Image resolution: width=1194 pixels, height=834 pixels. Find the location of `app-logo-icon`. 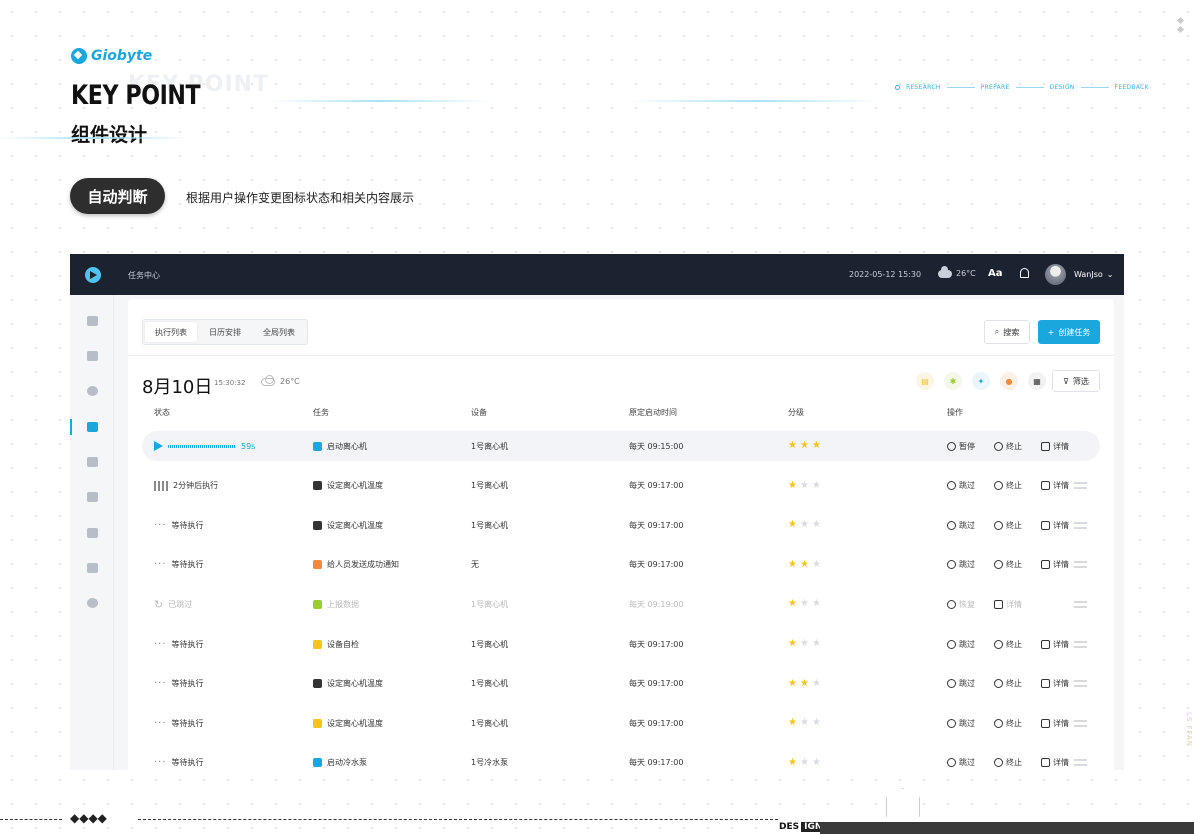

app-logo-icon is located at coordinates (93, 275).